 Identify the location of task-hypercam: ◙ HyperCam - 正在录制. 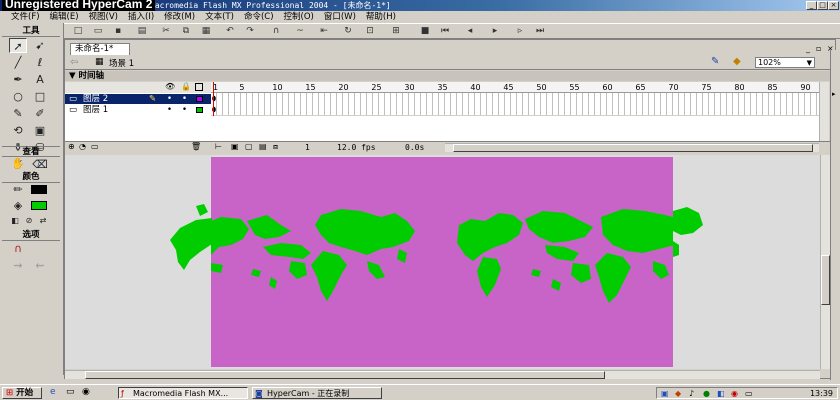
(317, 393).